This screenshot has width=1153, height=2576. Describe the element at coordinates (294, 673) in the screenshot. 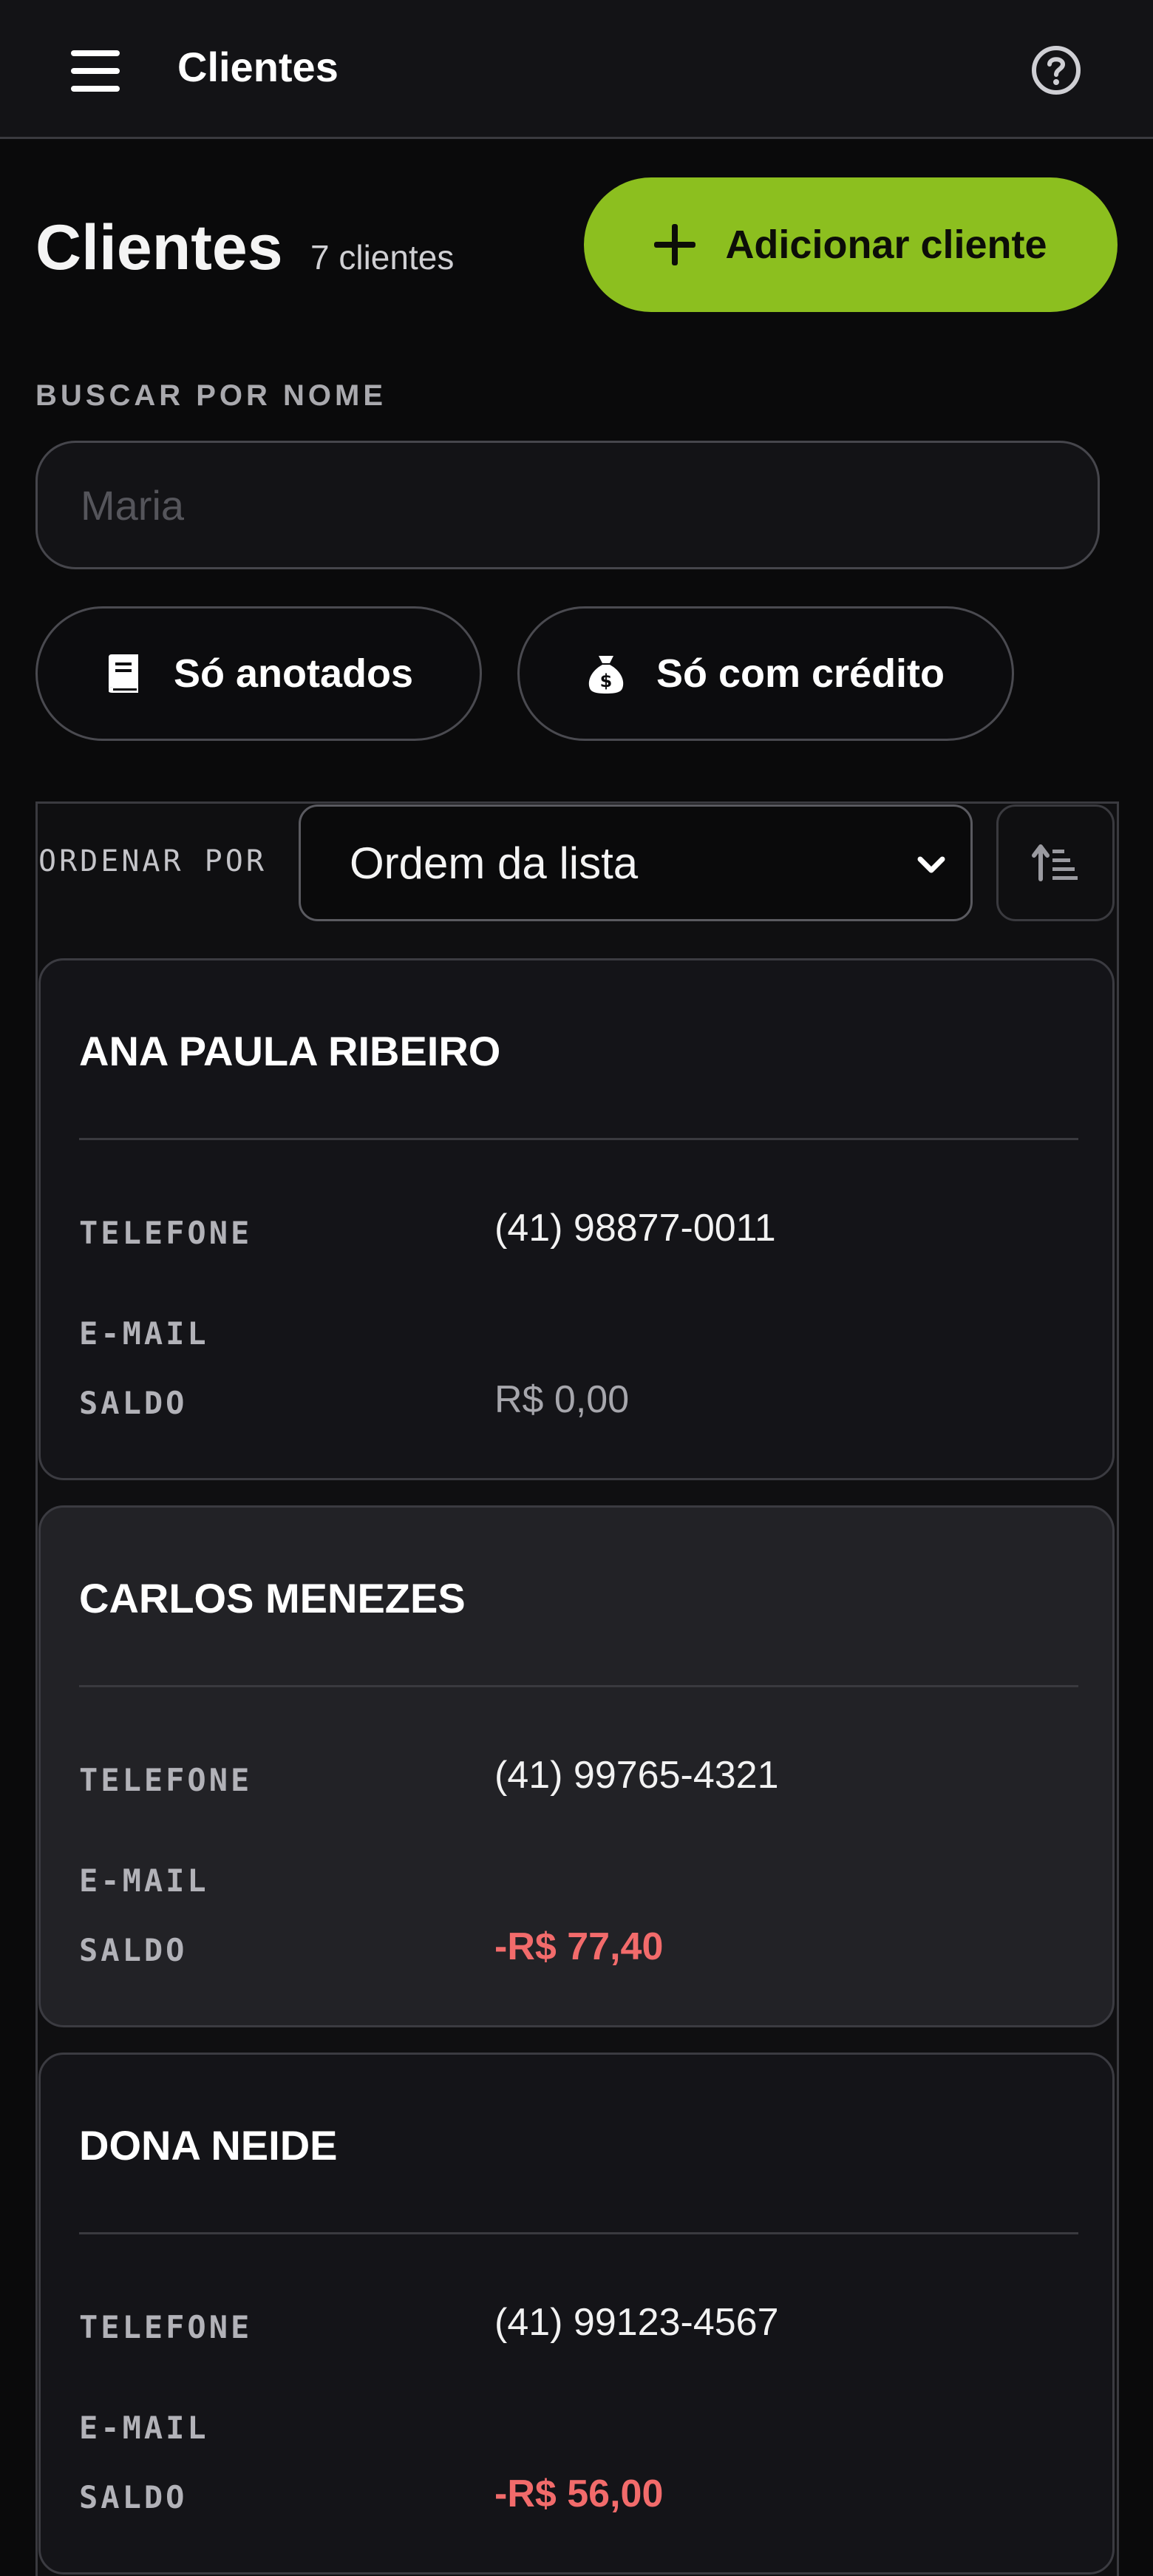

I see `filter-annotated-label: Só anotados` at that location.